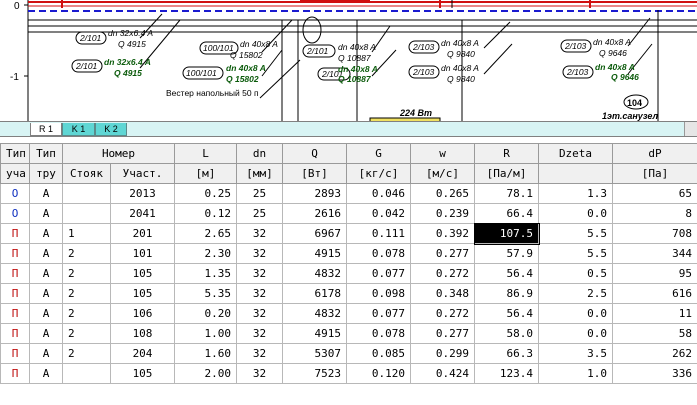  Describe the element at coordinates (205, 193) in the screenshot. I see `cell-l: 0.25` at that location.